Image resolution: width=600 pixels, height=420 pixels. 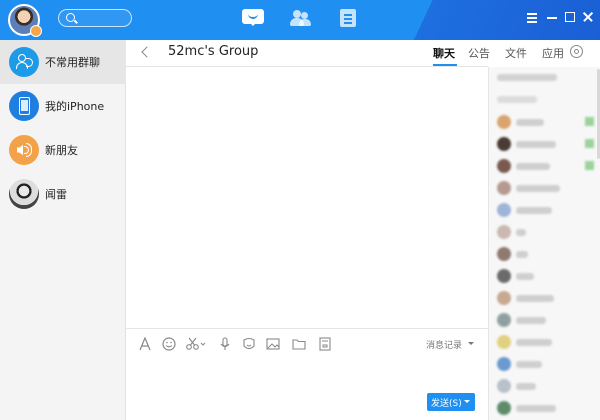 What do you see at coordinates (445, 65) in the screenshot?
I see `active-tab-indicator` at bounding box center [445, 65].